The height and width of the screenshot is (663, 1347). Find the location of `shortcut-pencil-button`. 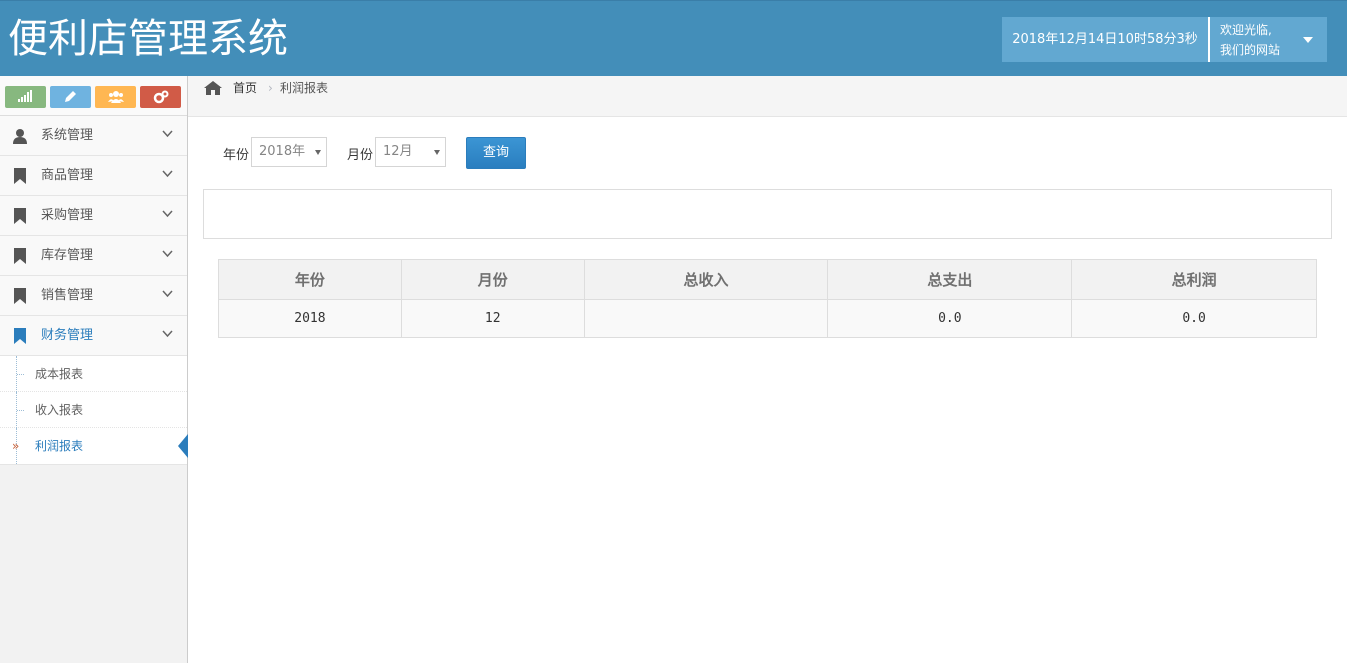

shortcut-pencil-button is located at coordinates (70, 97).